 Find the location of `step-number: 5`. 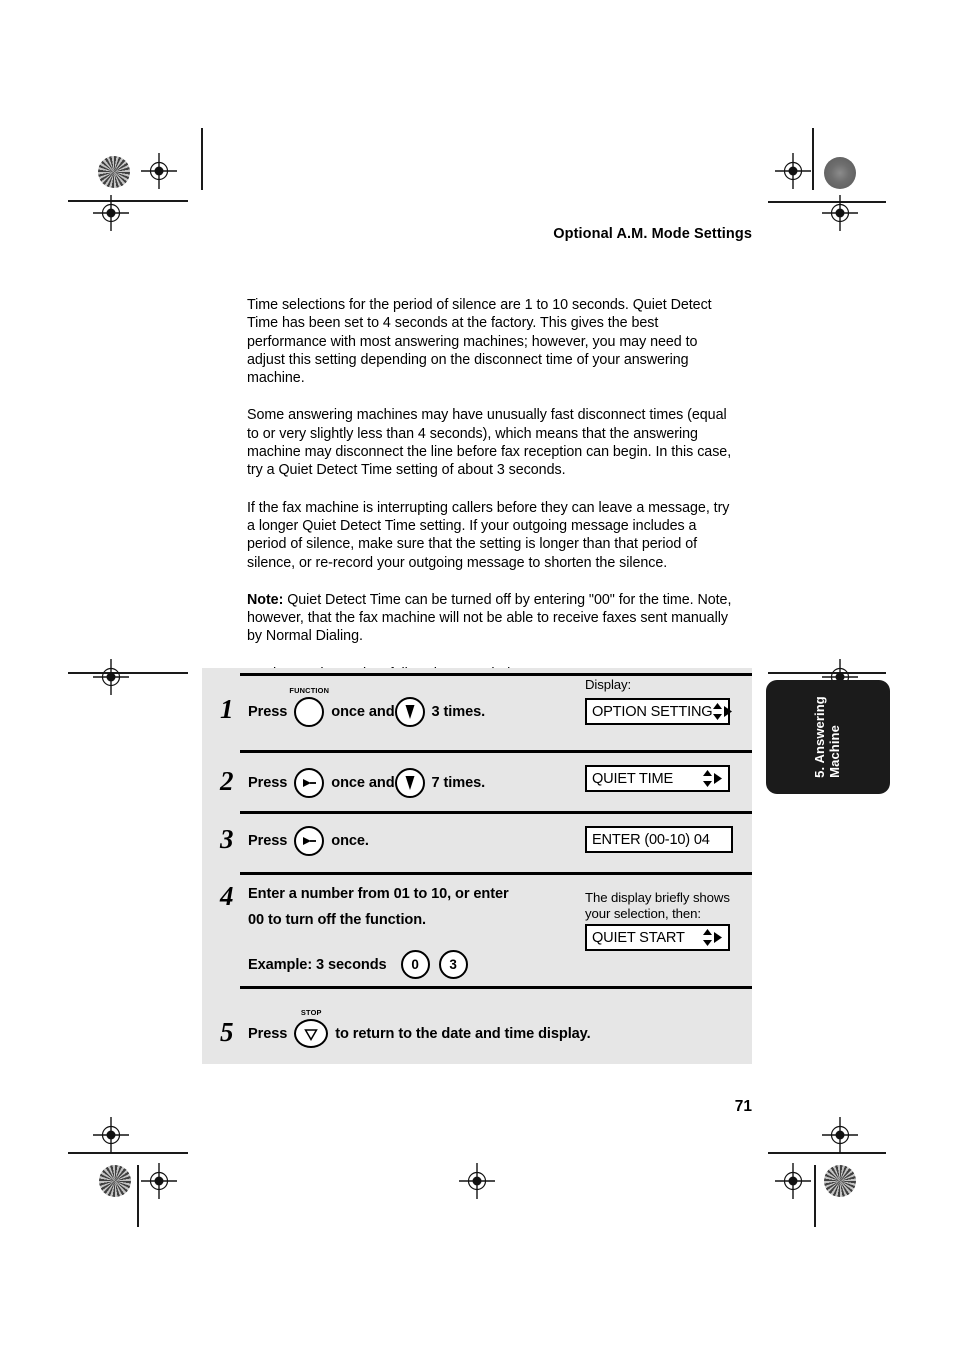

step-number: 5 is located at coordinates (227, 1032).